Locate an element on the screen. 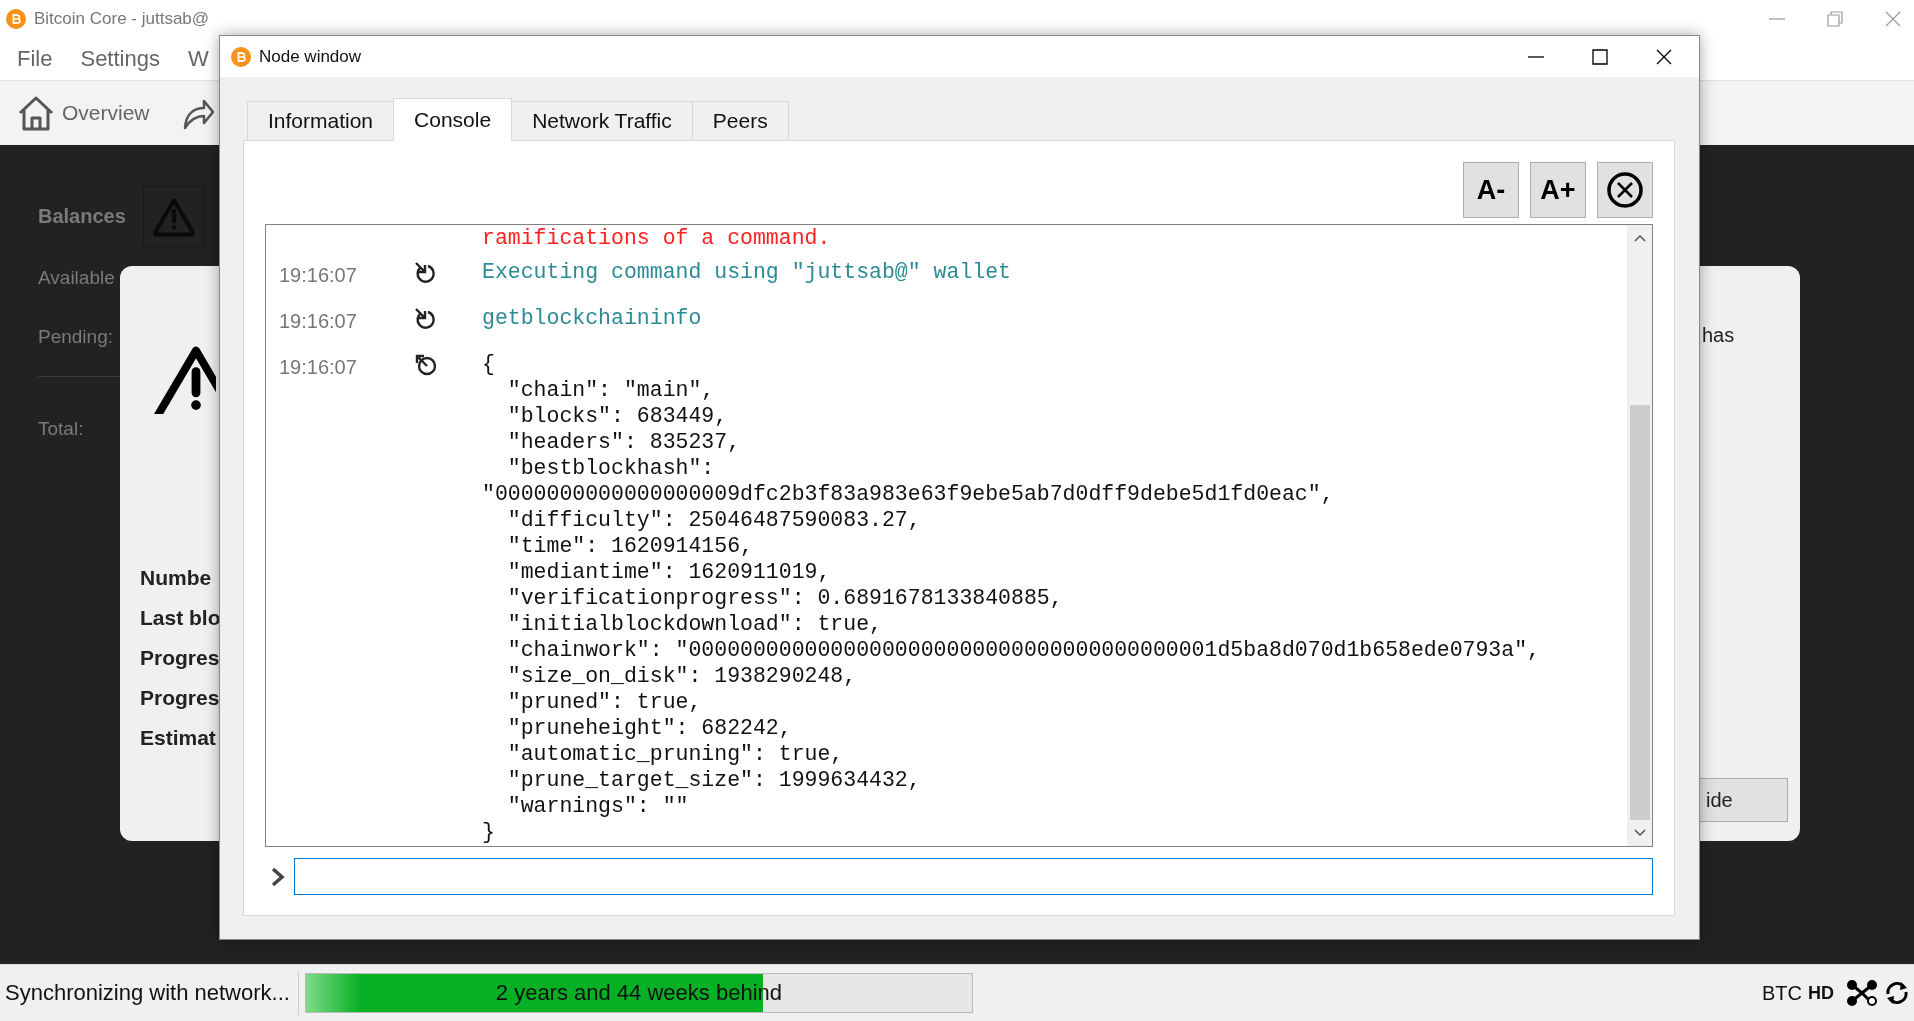 The image size is (1914, 1021). balance-label: Pending: is located at coordinates (75, 336).